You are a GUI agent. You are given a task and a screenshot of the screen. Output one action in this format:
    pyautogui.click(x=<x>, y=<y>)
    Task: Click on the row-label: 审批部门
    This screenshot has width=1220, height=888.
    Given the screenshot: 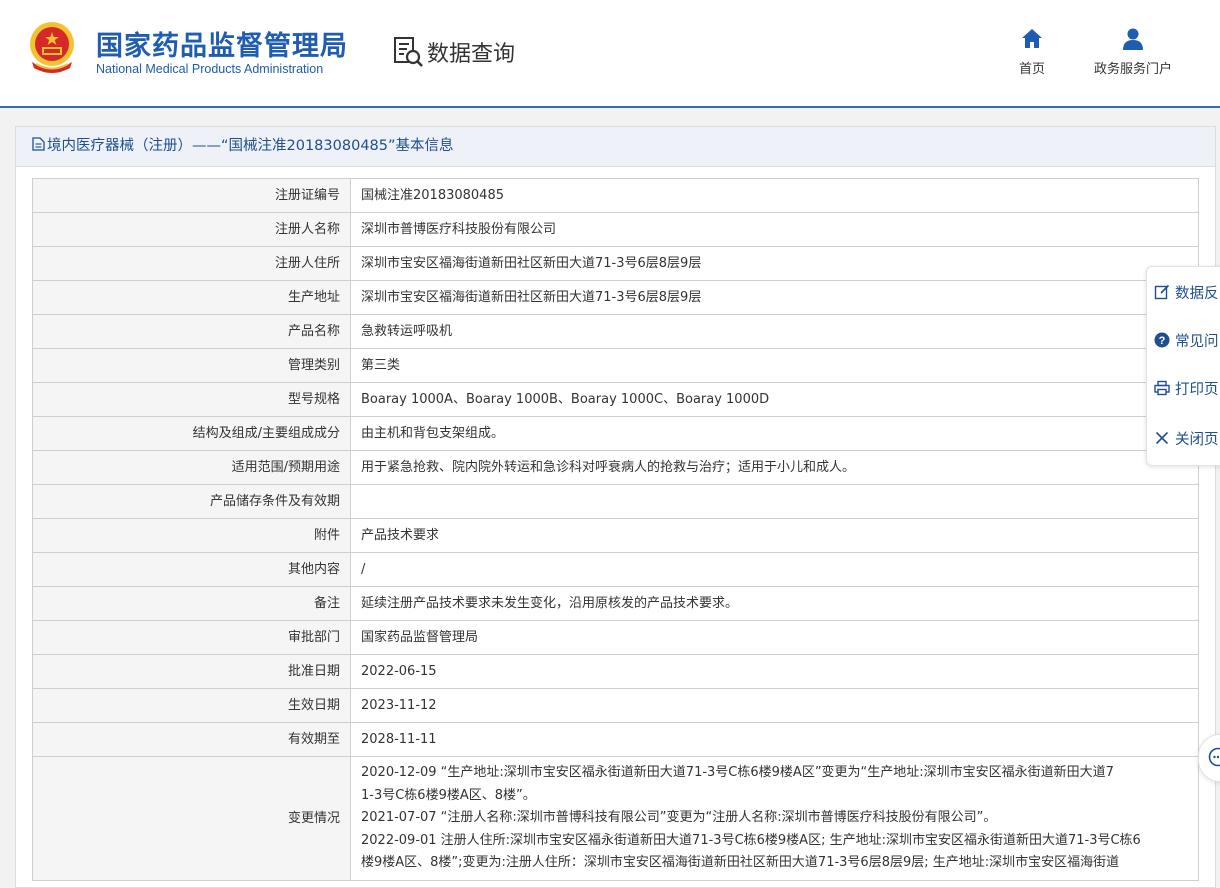 What is the action you would take?
    pyautogui.click(x=192, y=638)
    